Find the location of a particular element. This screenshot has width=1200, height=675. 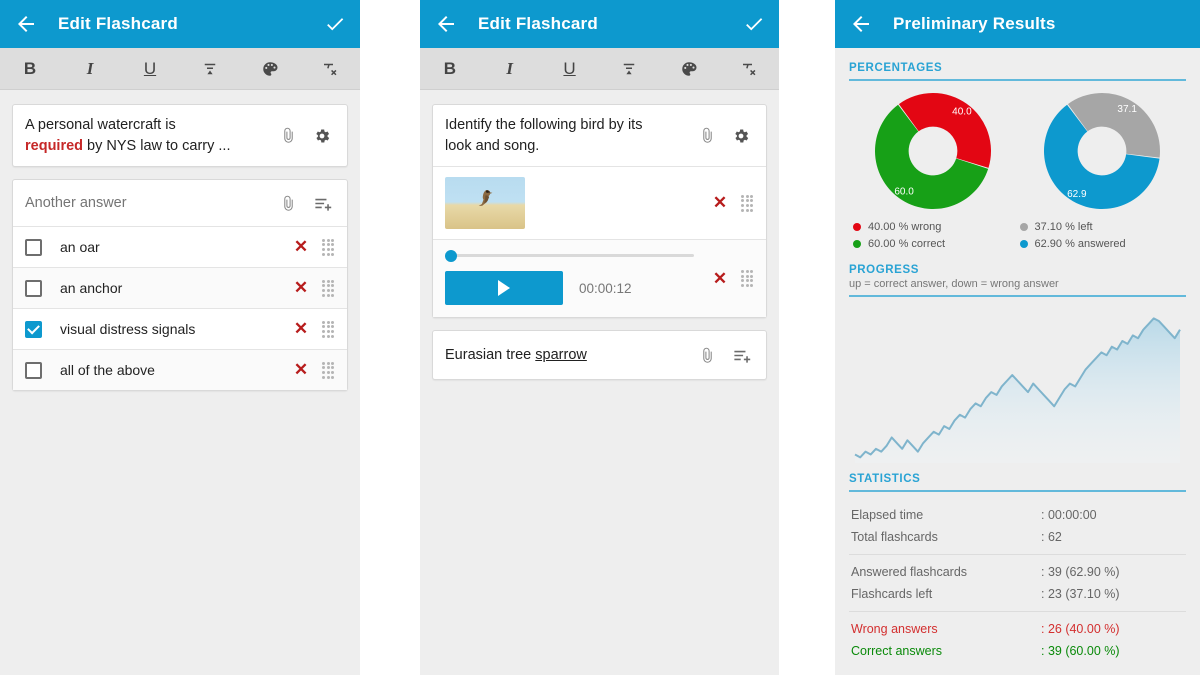

correctness-donut-chart: 40.0 60.0 is located at coordinates (933, 152).